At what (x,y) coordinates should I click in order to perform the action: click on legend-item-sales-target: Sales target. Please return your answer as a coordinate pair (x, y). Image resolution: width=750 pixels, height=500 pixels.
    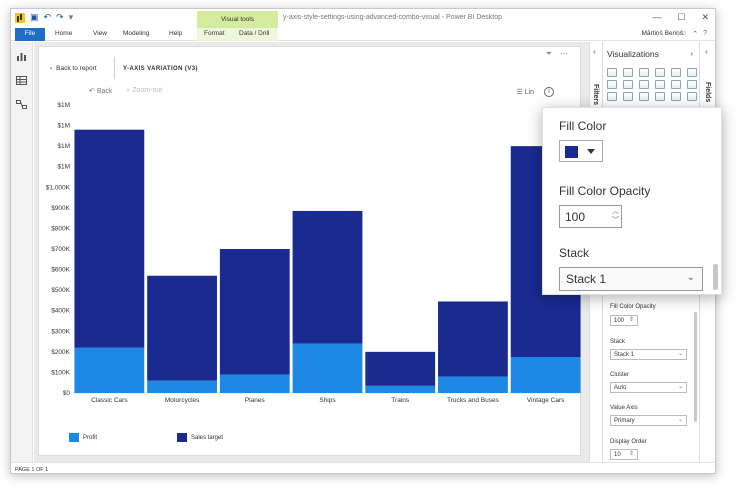
    Looking at the image, I should click on (200, 437).